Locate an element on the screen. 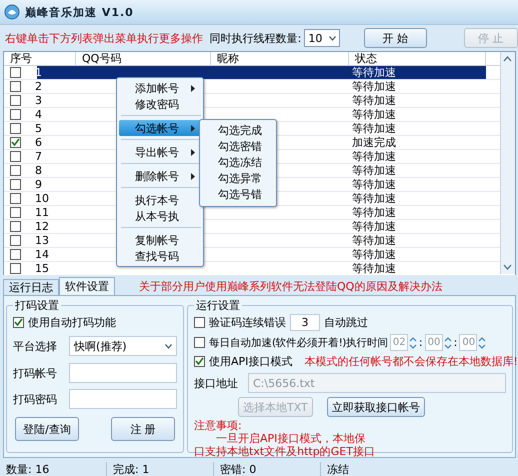 This screenshot has width=518, height=476. row-number: 14 is located at coordinates (42, 255).